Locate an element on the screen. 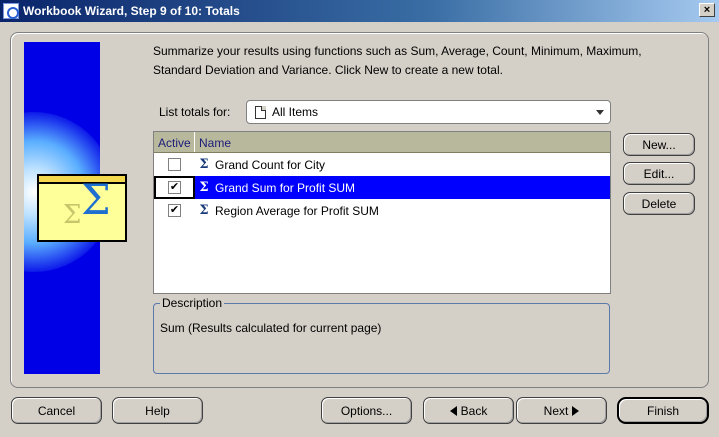  title-bar: Workbook Wizard, Step 9 of 10: Totals × is located at coordinates (359, 11).